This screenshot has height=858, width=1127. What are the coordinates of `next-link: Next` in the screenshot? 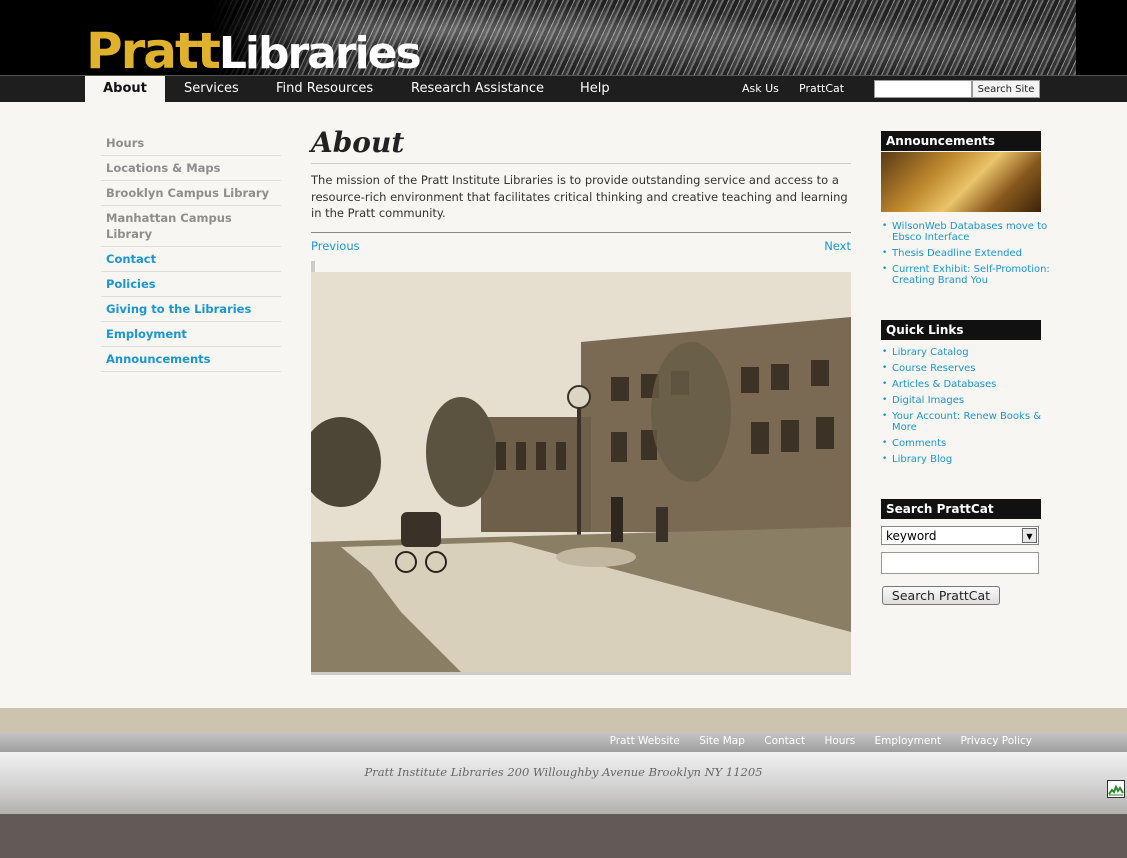 It's located at (837, 246).